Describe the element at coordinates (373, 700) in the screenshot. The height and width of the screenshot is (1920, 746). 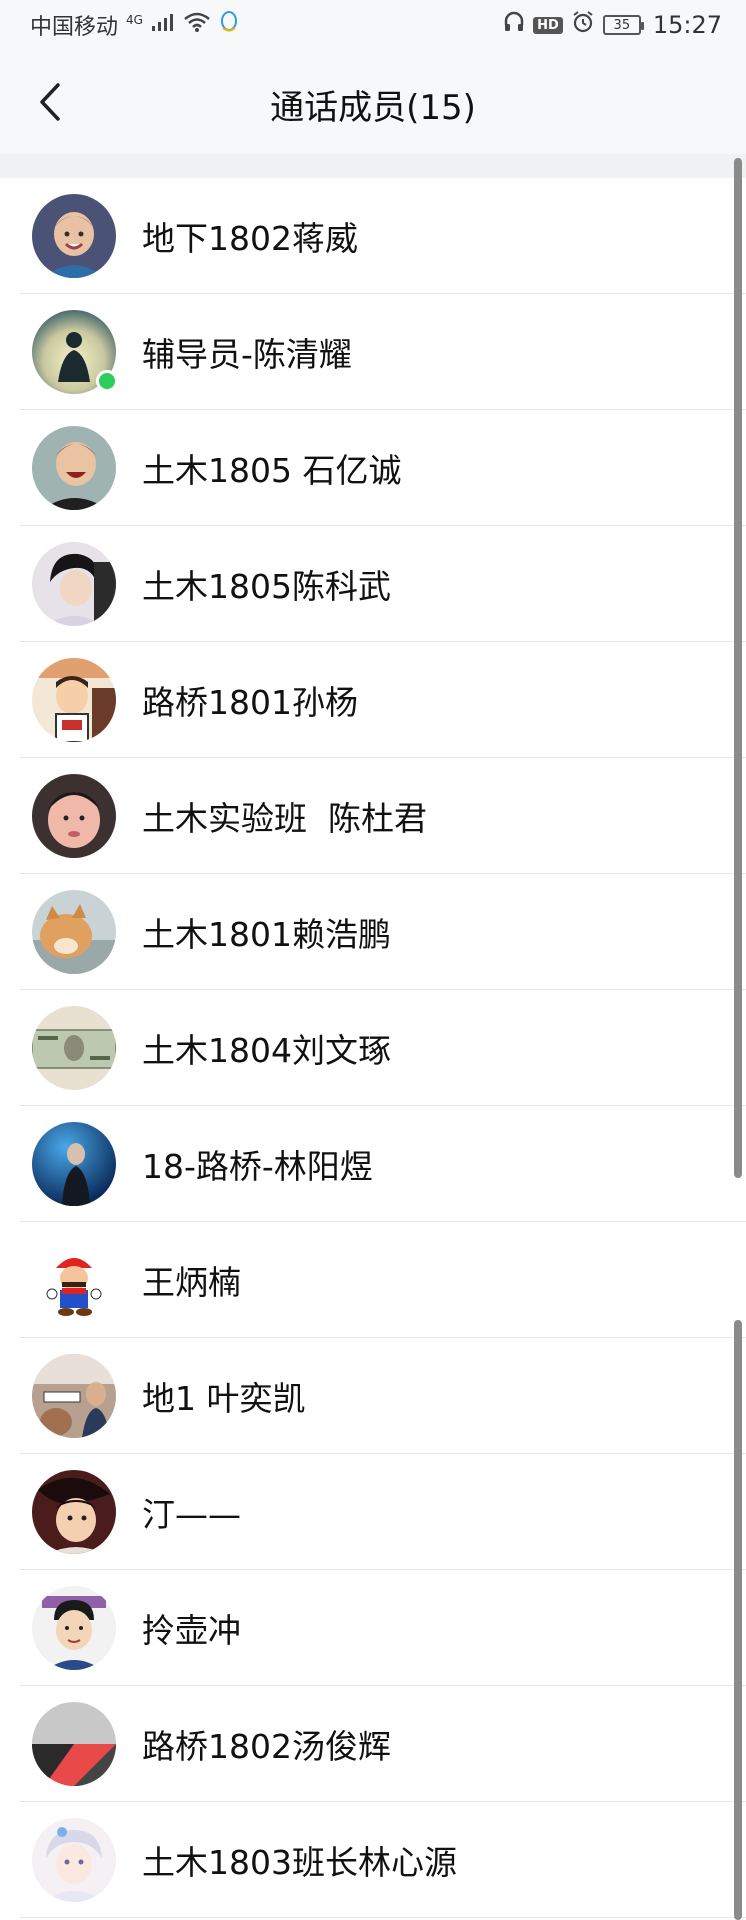
I see `member-list-item: 路桥1801孙杨` at that location.